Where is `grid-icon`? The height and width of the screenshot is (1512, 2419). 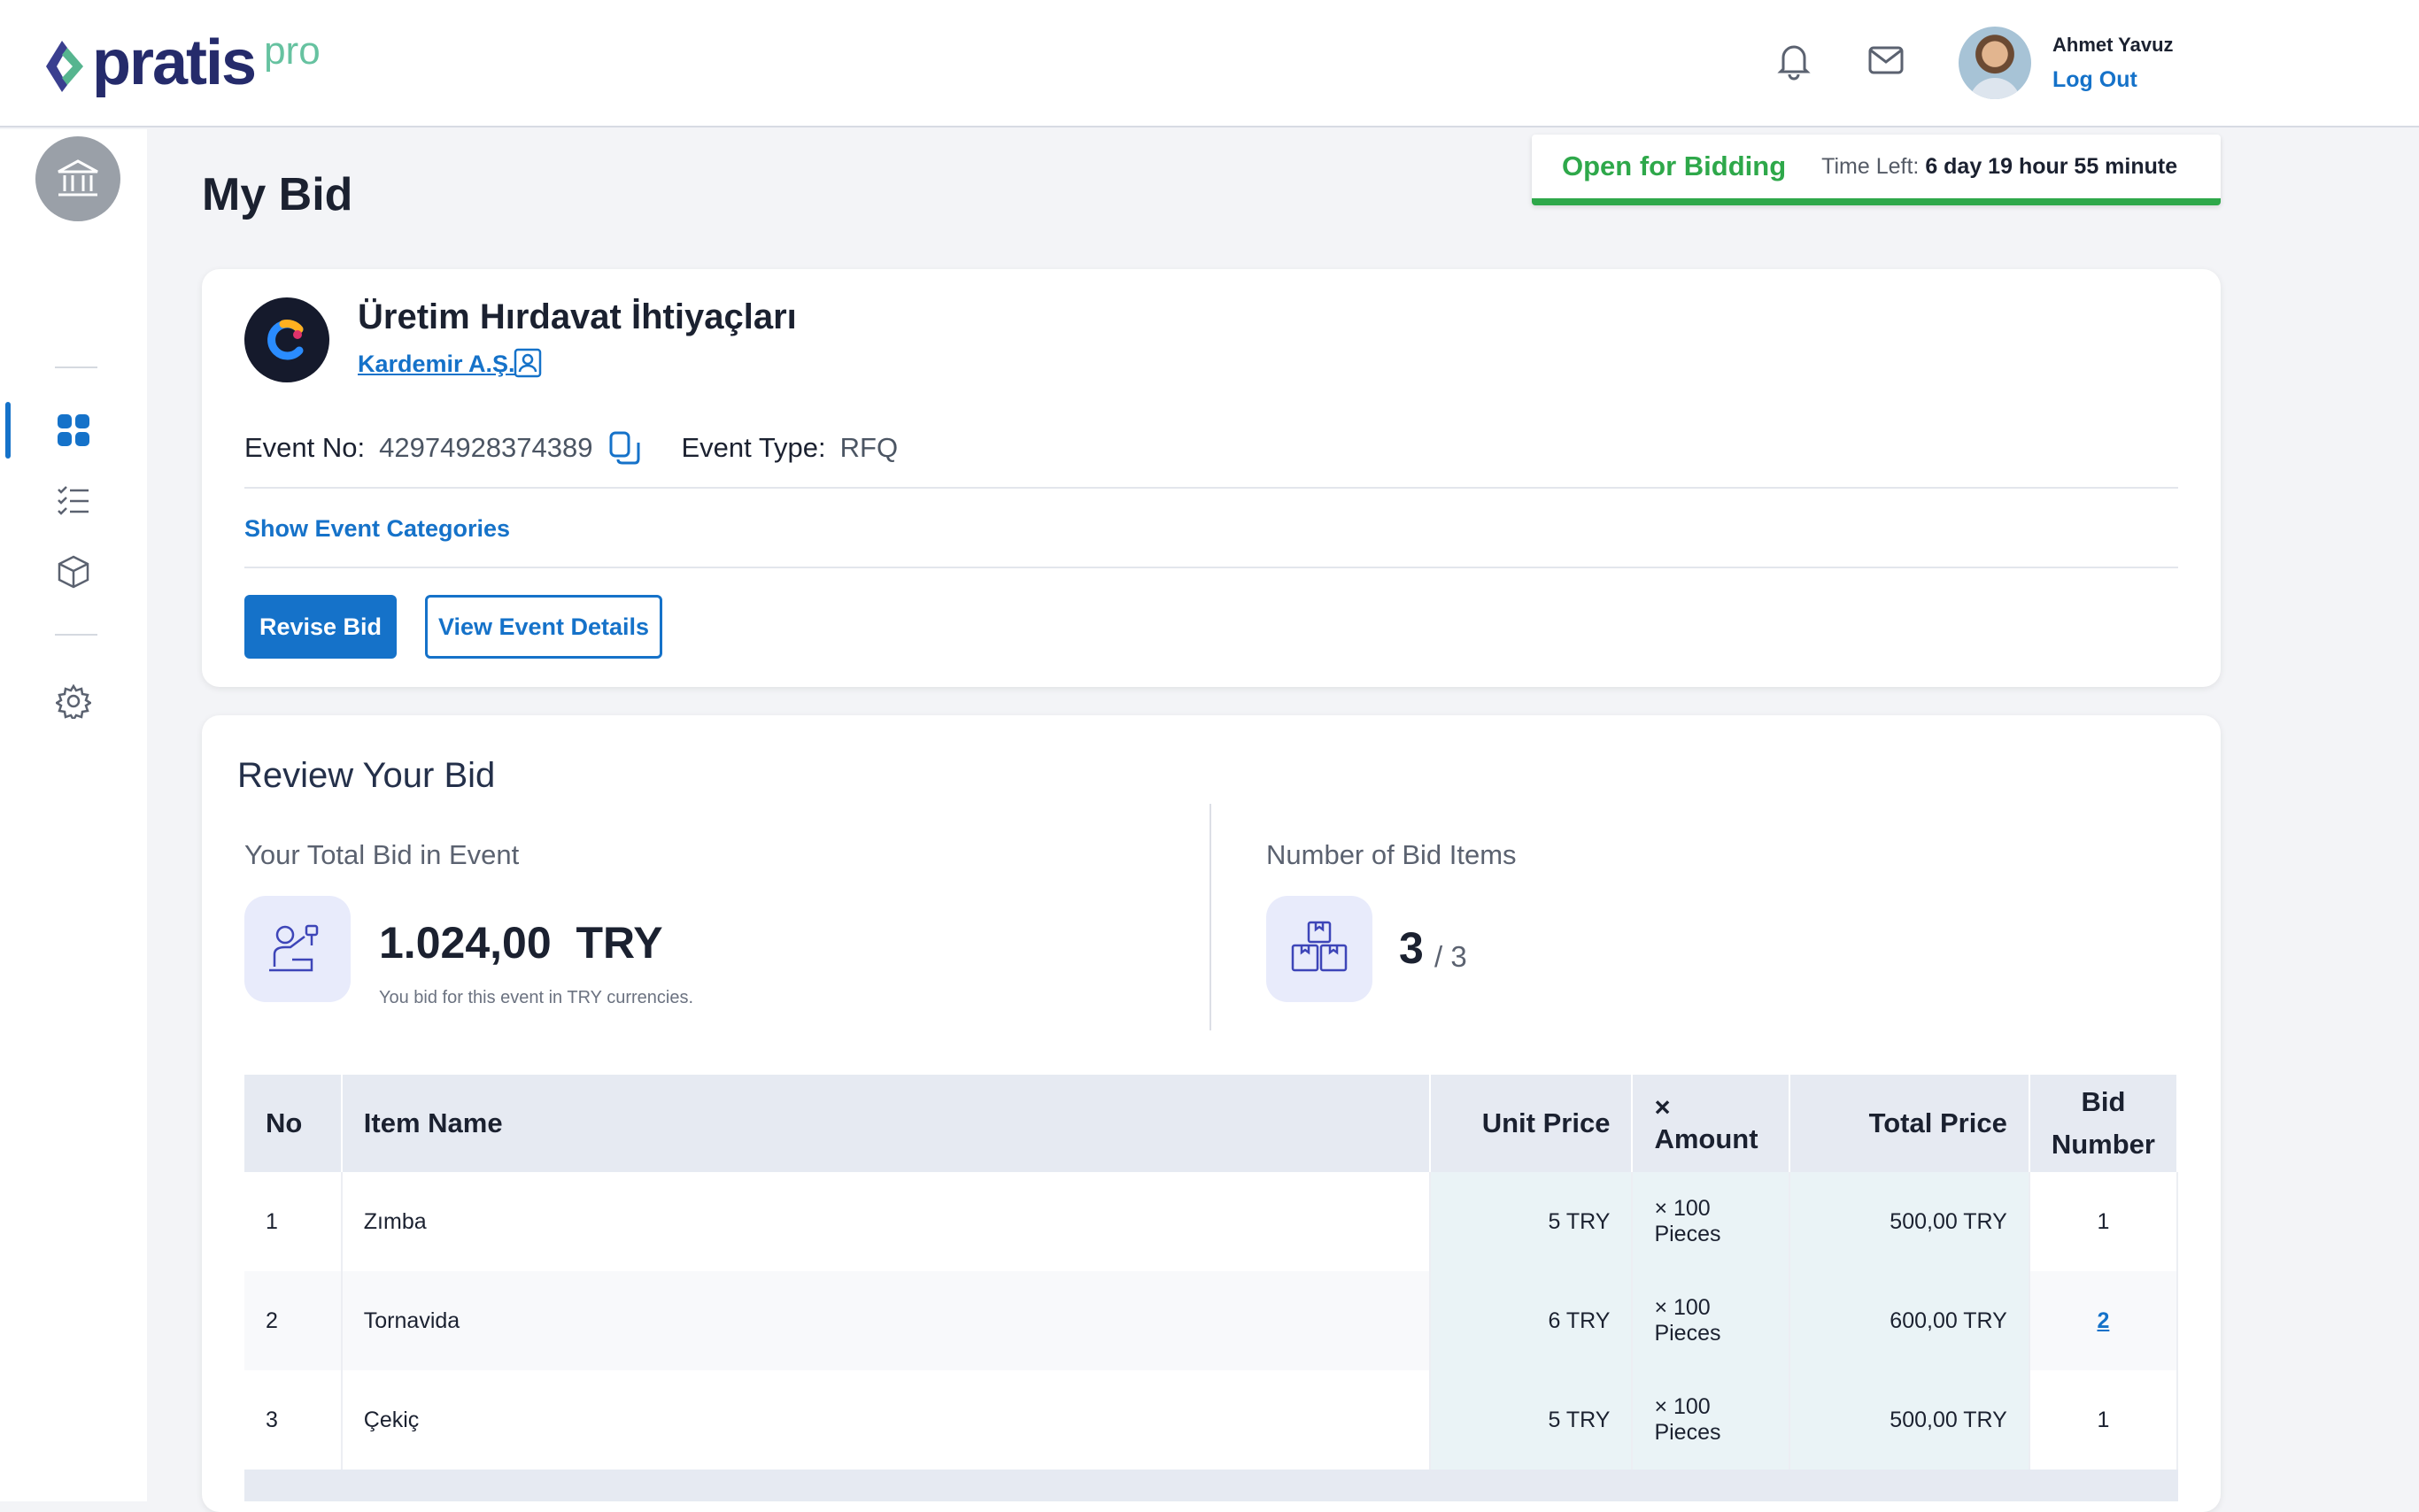
grid-icon is located at coordinates (73, 430).